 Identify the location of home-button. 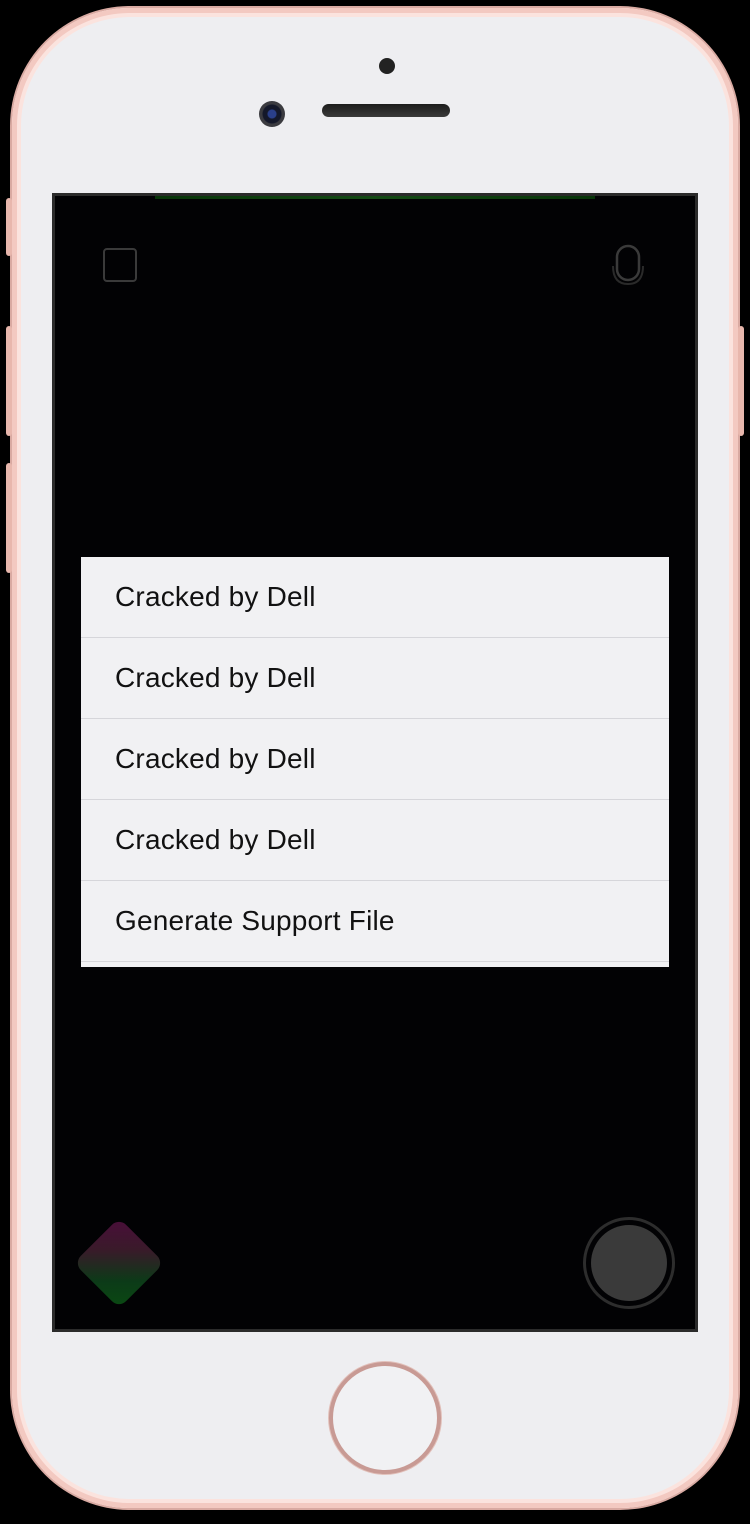
(385, 1418).